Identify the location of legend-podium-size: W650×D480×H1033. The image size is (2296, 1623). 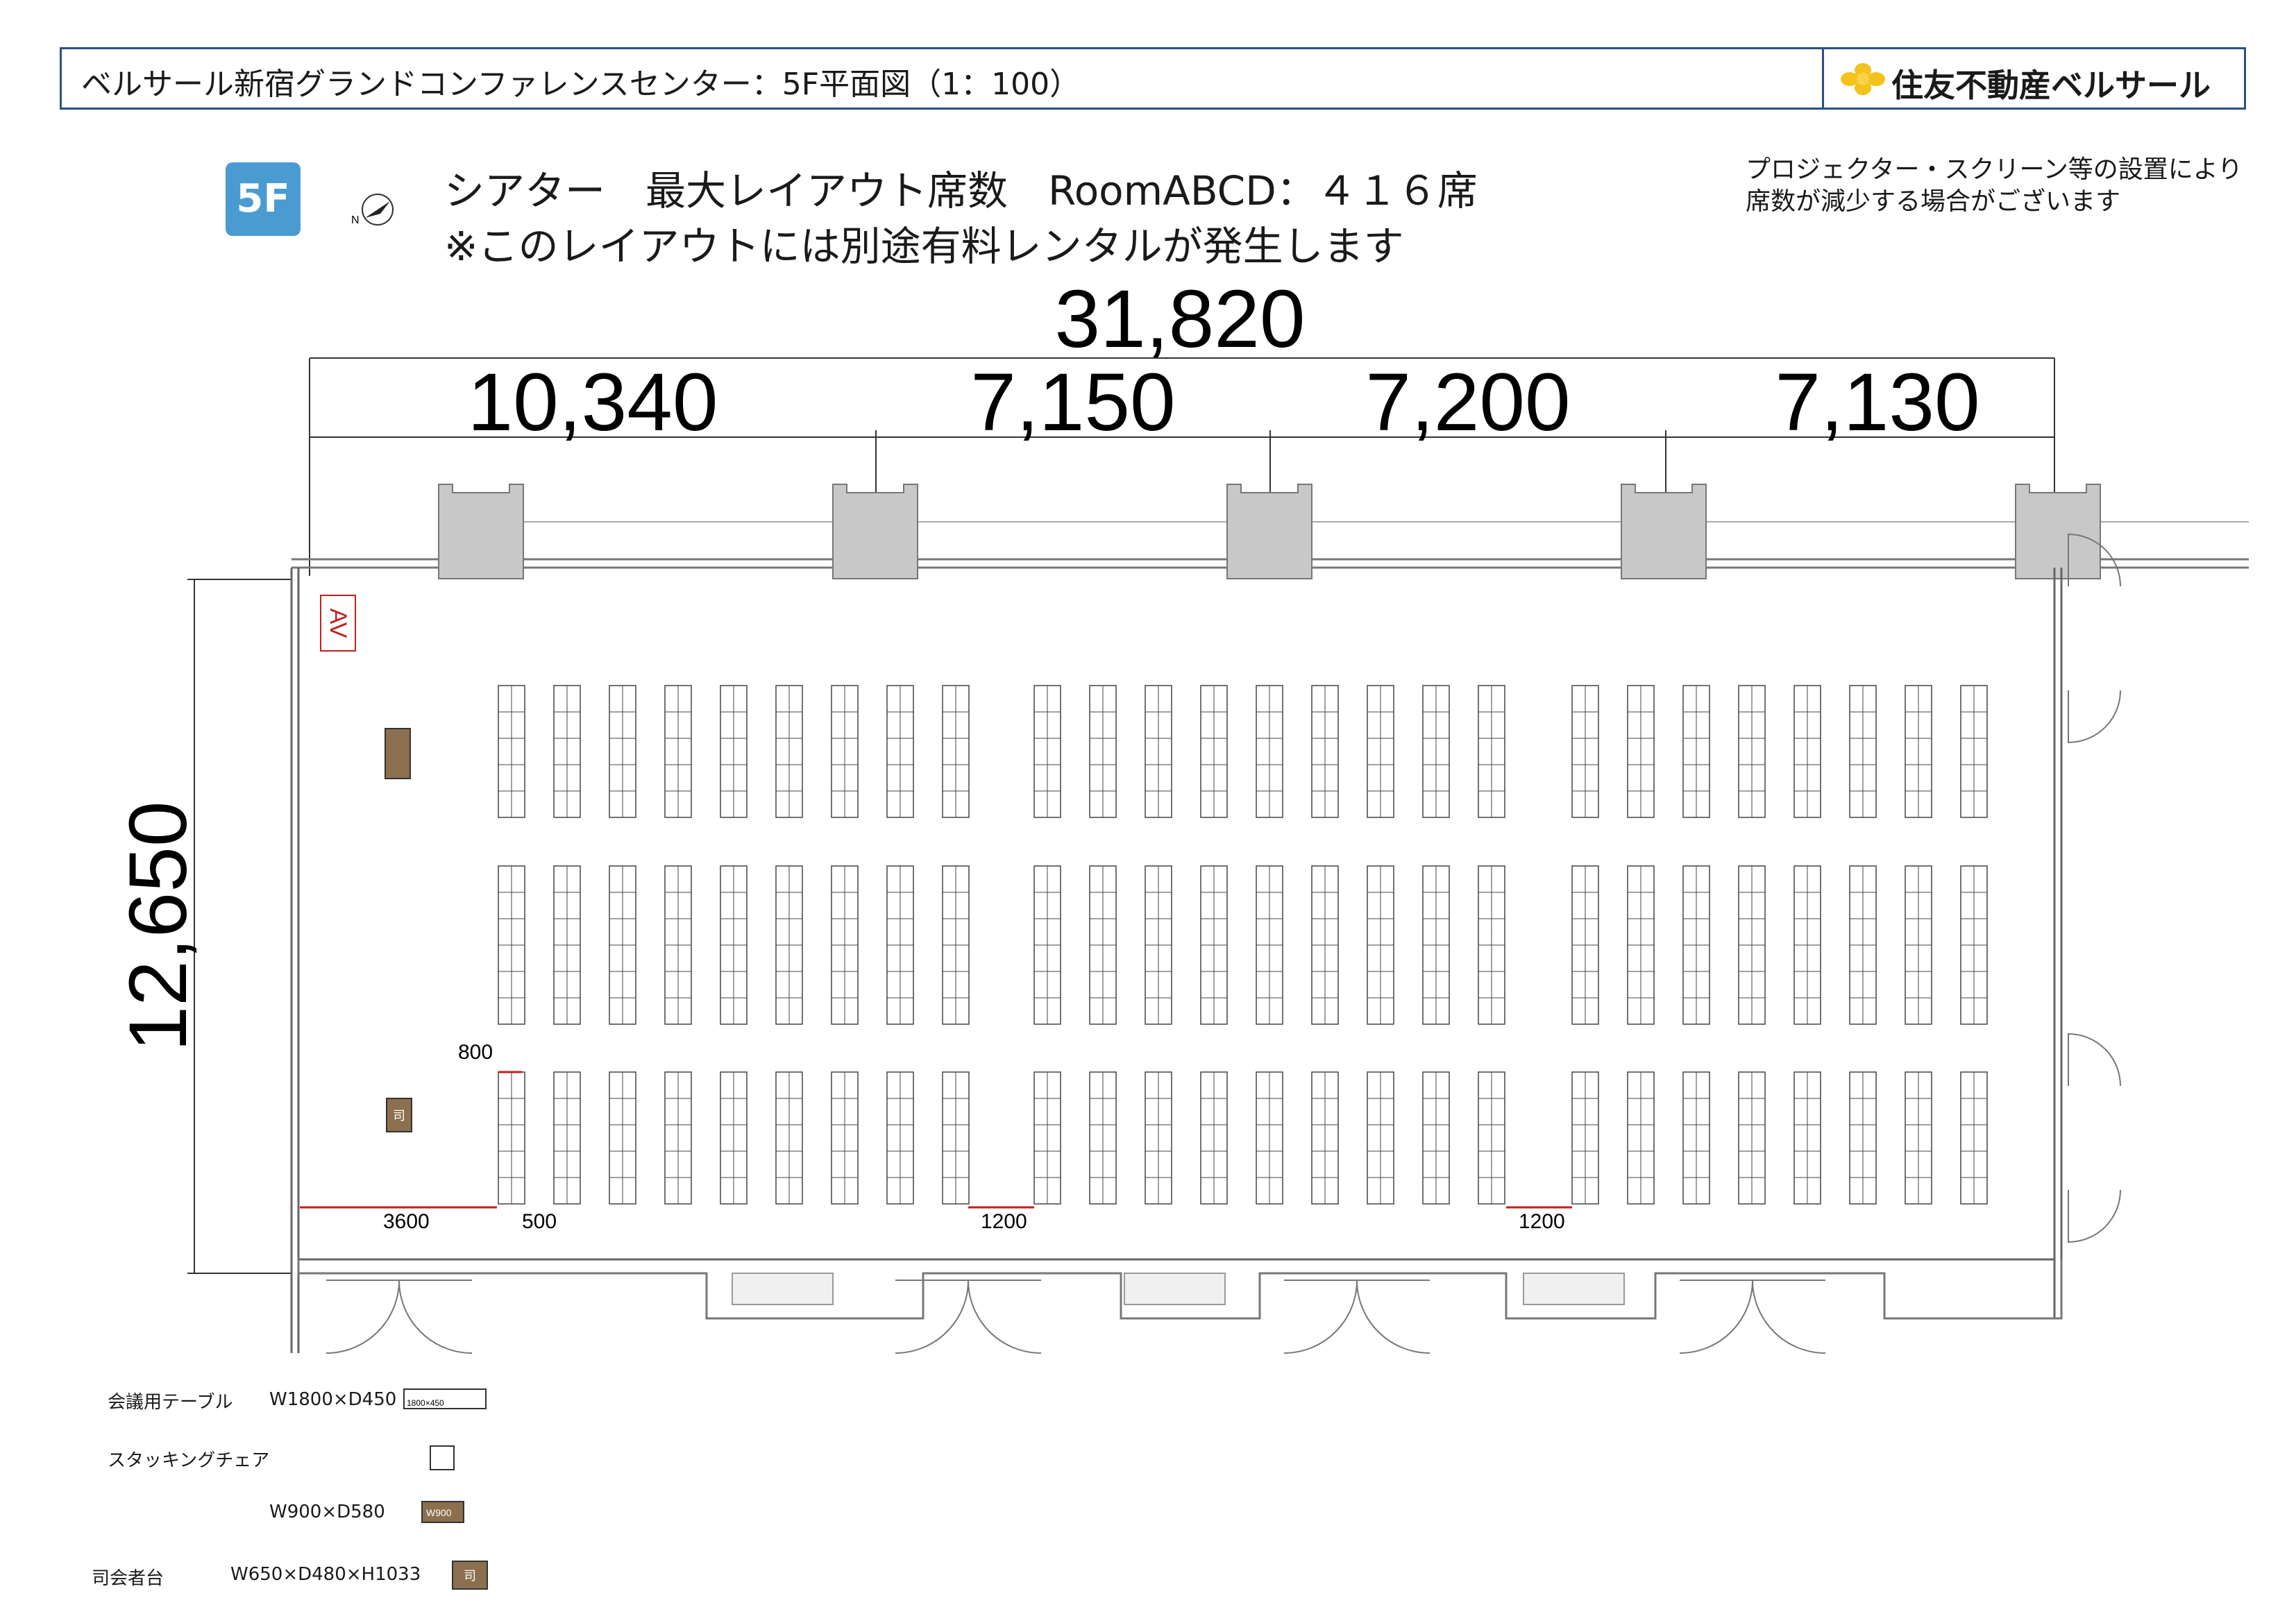
(326, 1575).